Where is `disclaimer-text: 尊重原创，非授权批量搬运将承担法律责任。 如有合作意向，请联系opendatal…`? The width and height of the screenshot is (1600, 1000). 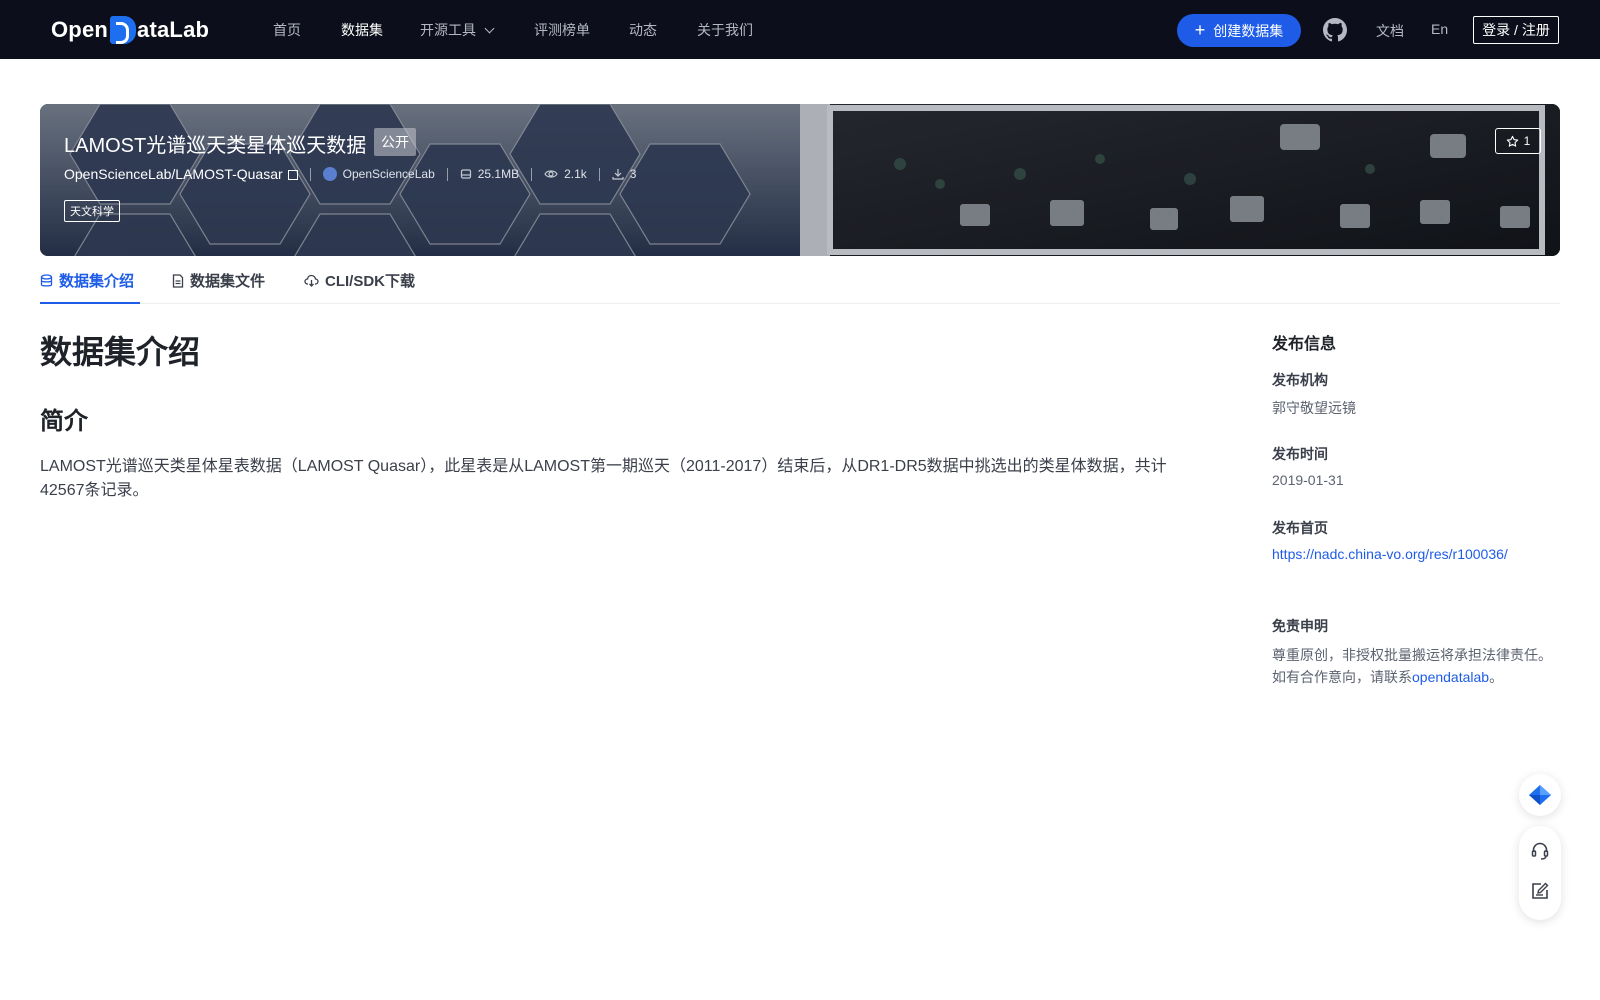
disclaimer-text: 尊重原创，非授权批量搬运将承担法律责任。 如有合作意向，请联系opendatal… is located at coordinates (1417, 666).